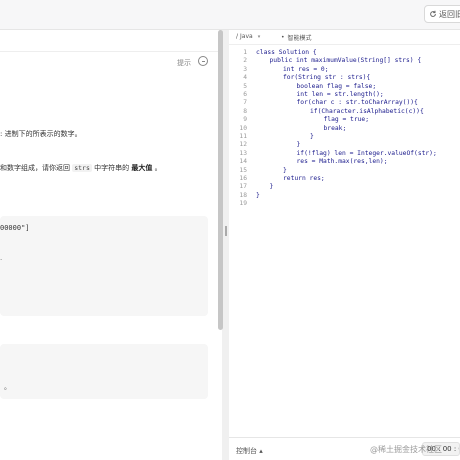 This screenshot has height=460, width=460. I want to click on code-text: boolean flag = false;, so click(336, 86).